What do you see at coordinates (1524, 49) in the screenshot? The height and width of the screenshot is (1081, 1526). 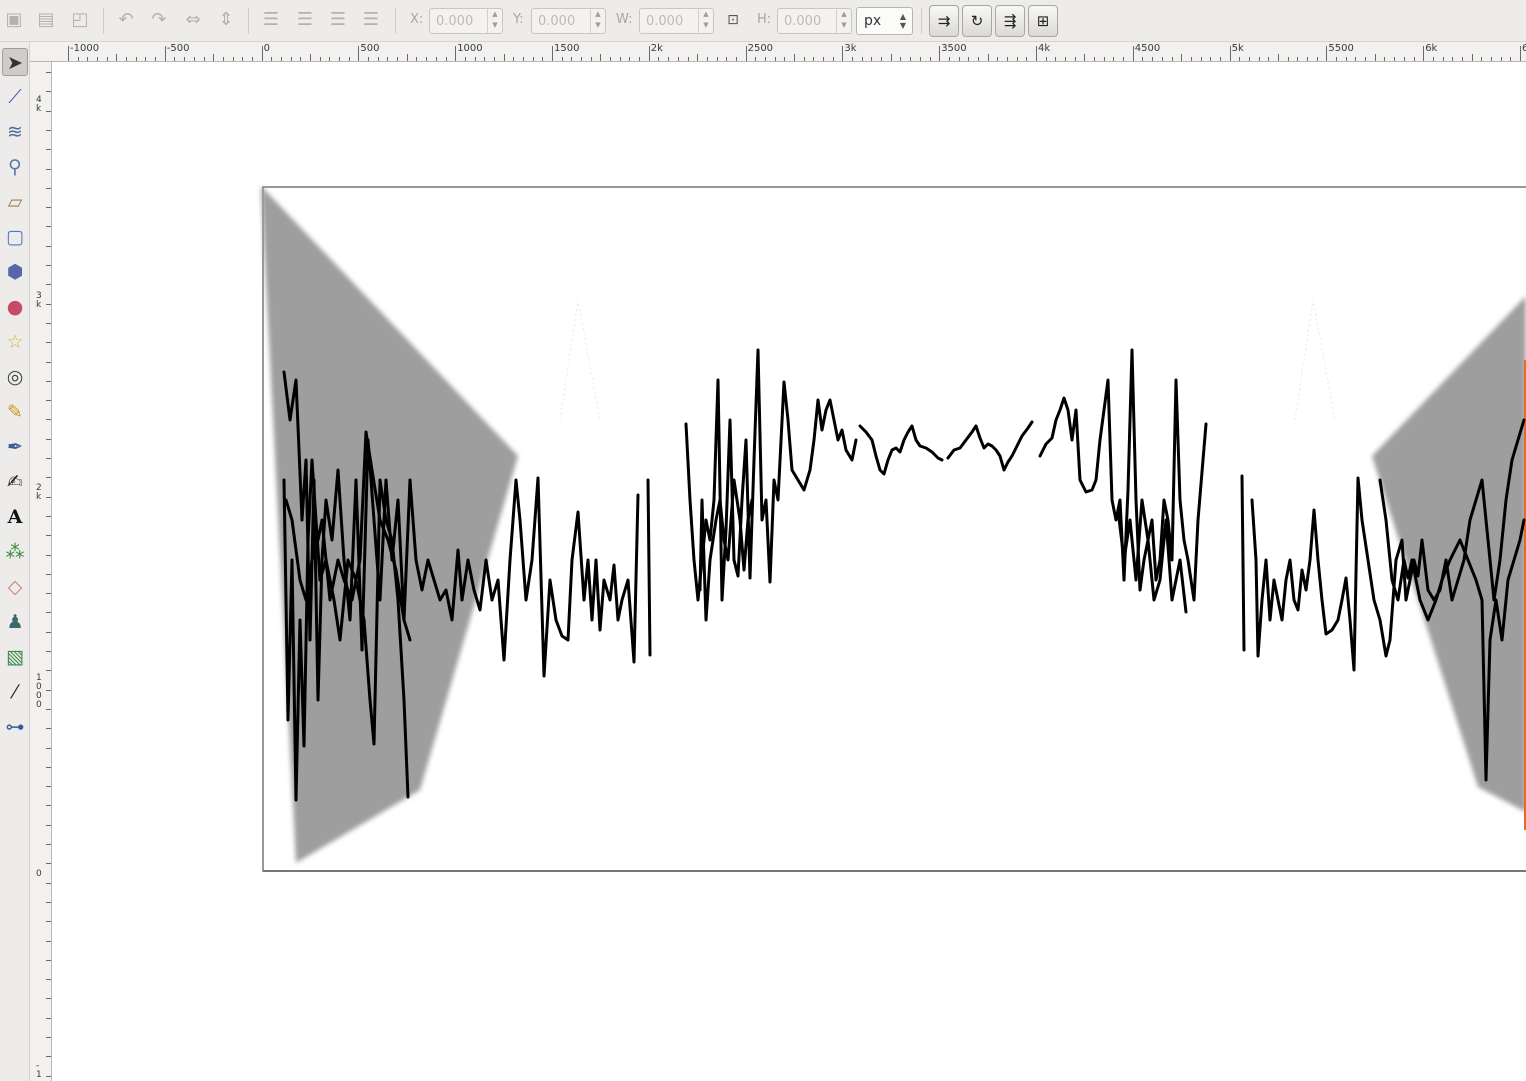 I see `ruler-label: 6` at bounding box center [1524, 49].